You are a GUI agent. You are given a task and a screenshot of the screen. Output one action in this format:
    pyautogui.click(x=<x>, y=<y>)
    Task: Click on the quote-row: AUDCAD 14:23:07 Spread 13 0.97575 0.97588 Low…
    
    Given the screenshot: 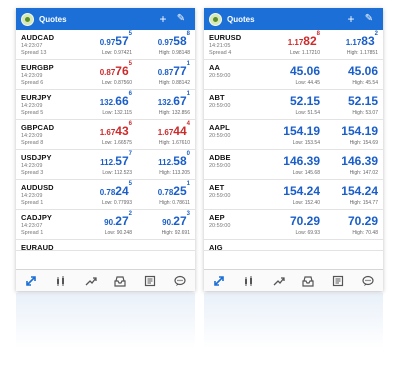 What is the action you would take?
    pyautogui.click(x=105, y=45)
    